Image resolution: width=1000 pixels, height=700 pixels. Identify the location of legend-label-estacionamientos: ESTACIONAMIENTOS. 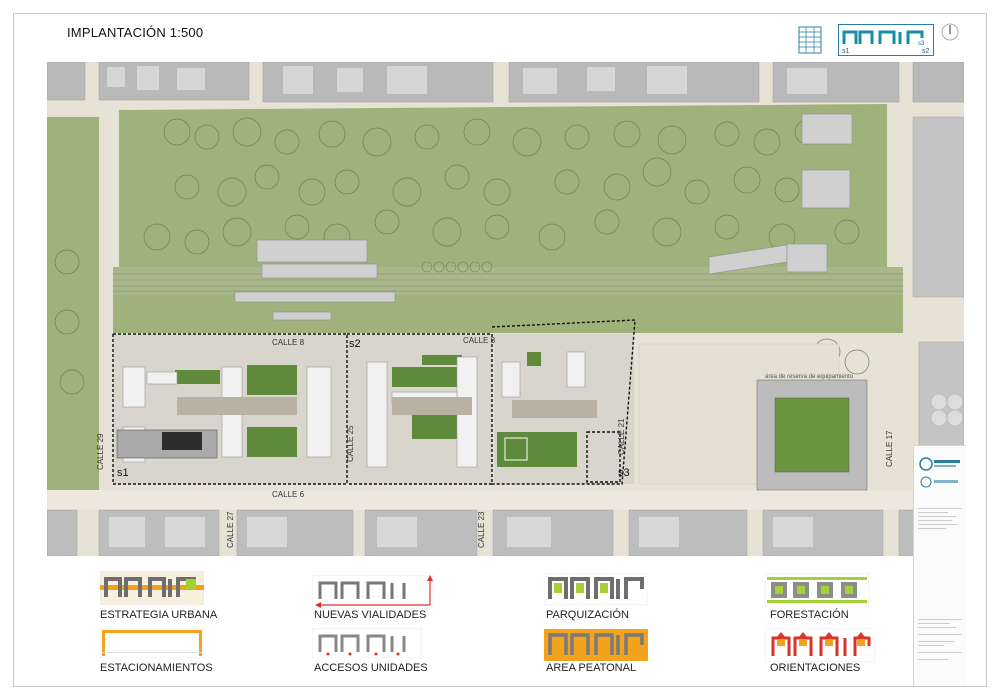
(156, 668).